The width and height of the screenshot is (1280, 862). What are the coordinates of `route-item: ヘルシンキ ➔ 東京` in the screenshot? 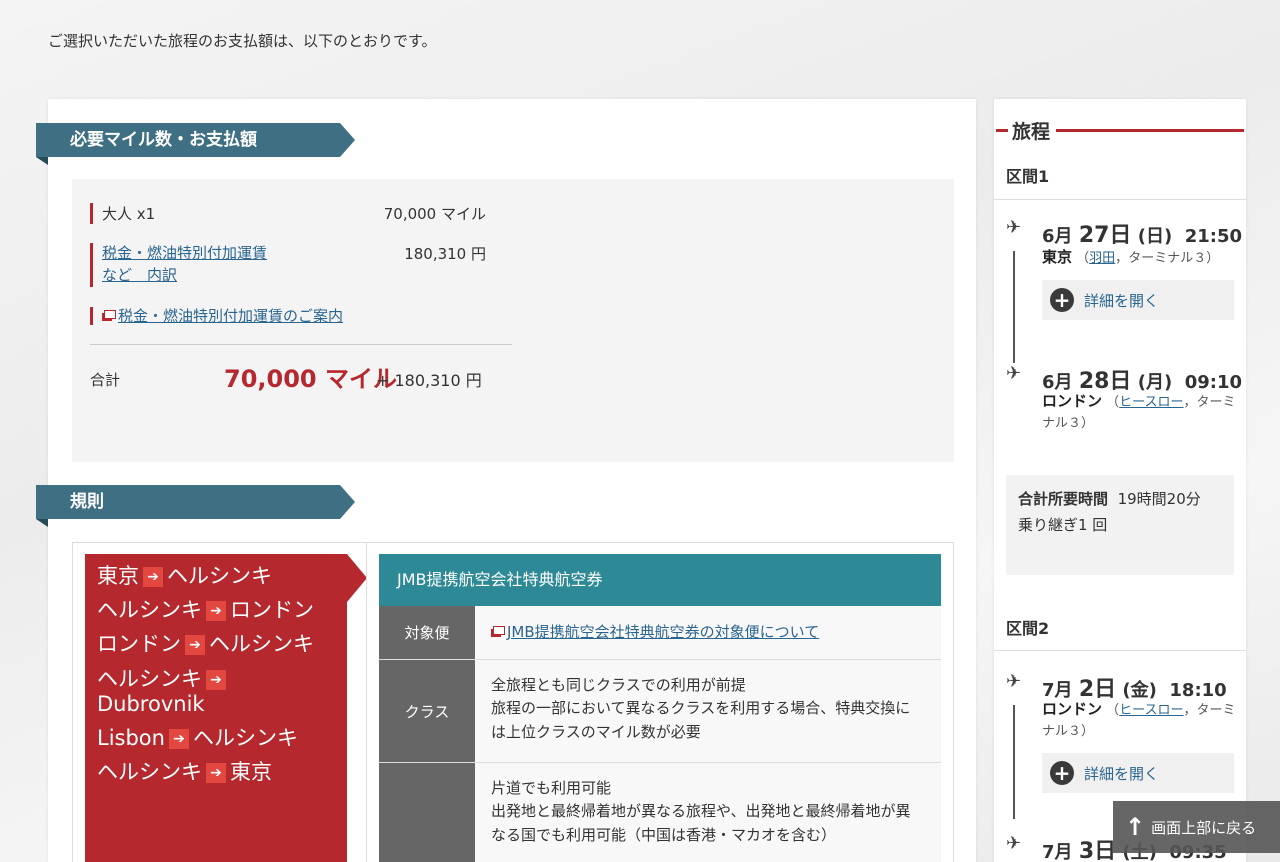 It's located at (184, 772).